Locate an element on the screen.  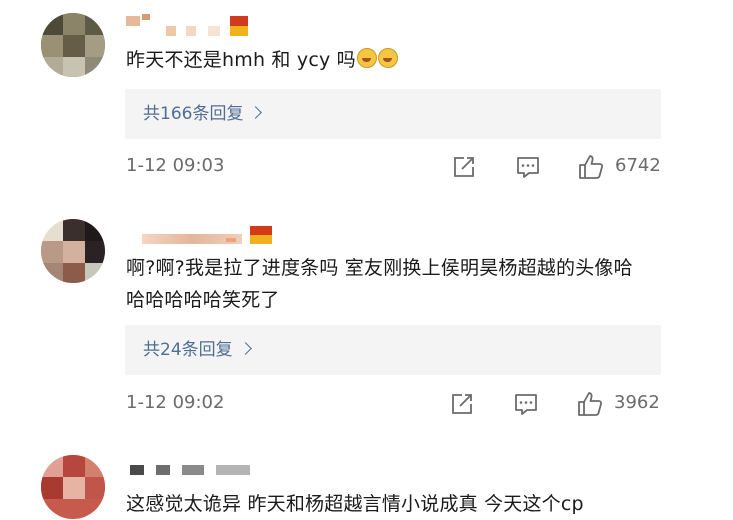
comment-text: 这感觉太诡异 昨天和杨超越言情小说成真 今天这个cp is located at coordinates (429, 504).